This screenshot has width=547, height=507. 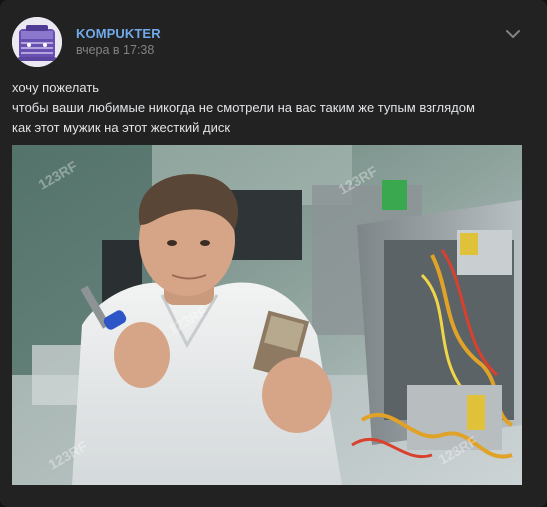 What do you see at coordinates (56, 87) in the screenshot?
I see `post-text-line: хочу пожелать` at bounding box center [56, 87].